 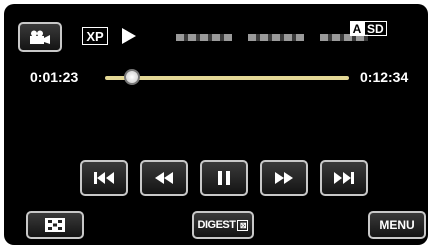 I want to click on fast-forward-icon, so click(x=284, y=178).